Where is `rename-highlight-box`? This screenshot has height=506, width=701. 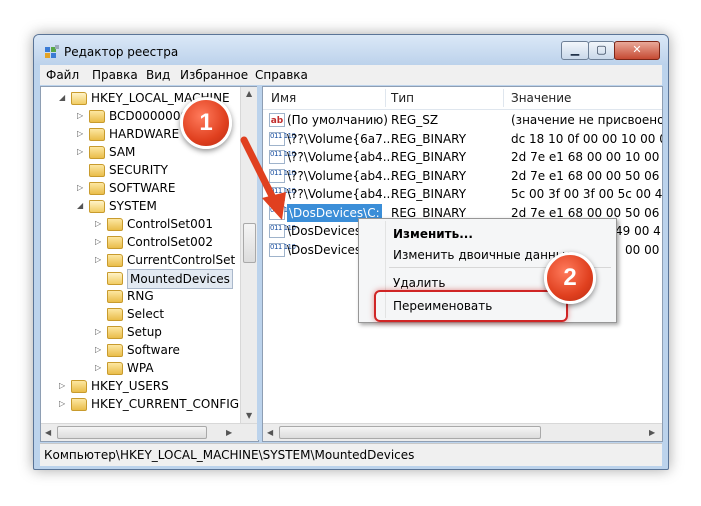
rename-highlight-box is located at coordinates (471, 306).